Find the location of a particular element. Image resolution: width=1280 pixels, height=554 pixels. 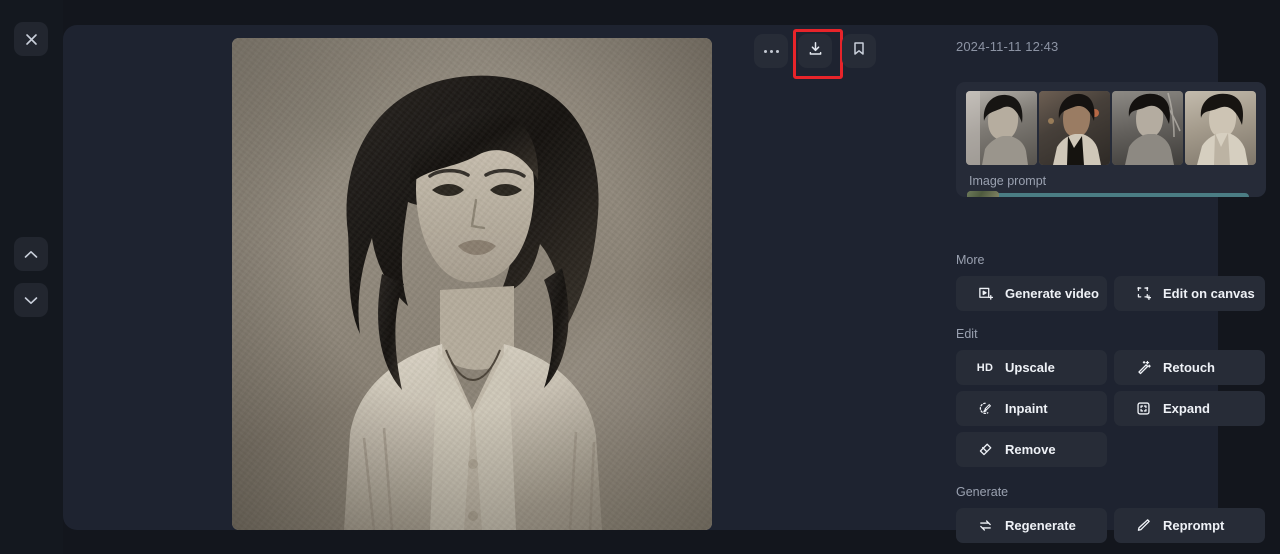

next-image-button is located at coordinates (31, 300).